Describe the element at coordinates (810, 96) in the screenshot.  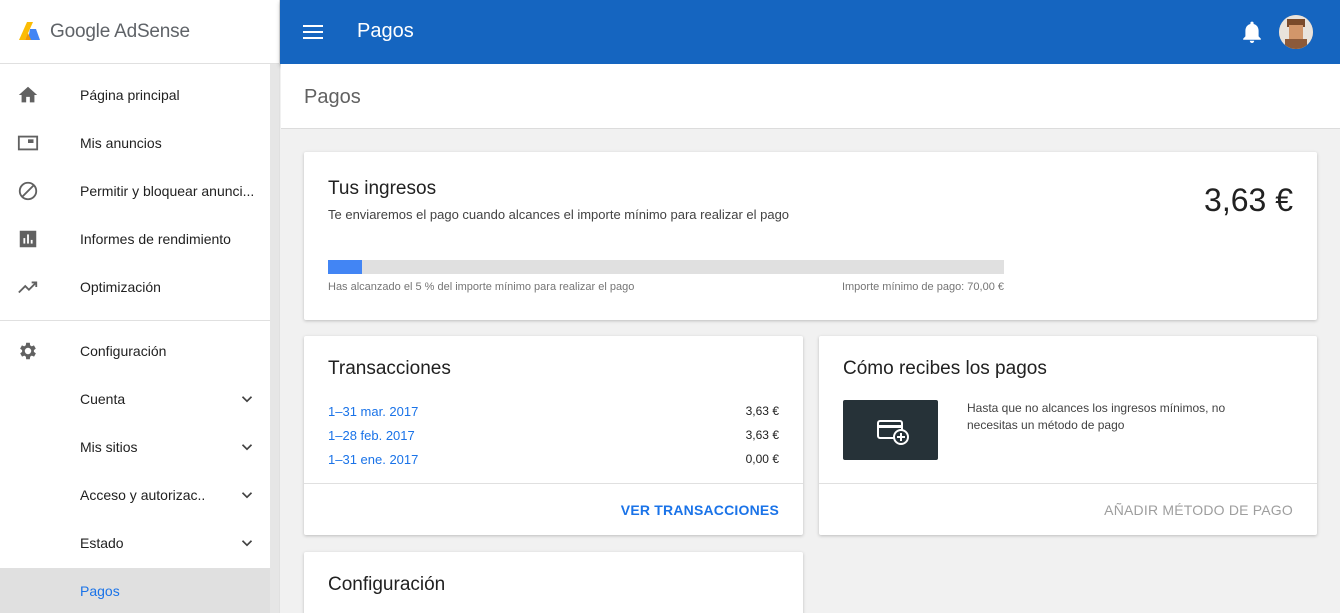
I see `page-header: Pagos` at that location.